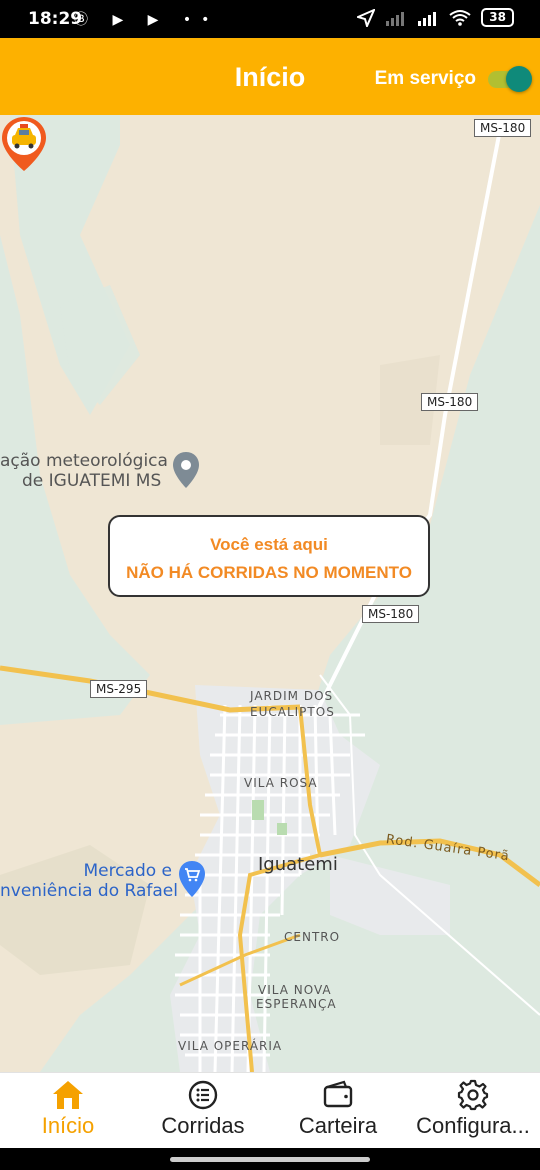 The height and width of the screenshot is (1170, 540). I want to click on neighborhood-label: VILA OPERÁRIA, so click(230, 1046).